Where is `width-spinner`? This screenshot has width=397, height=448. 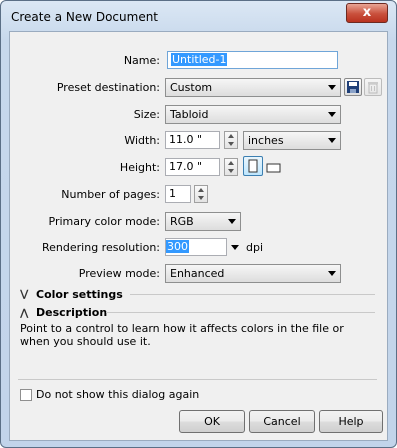
width-spinner is located at coordinates (231, 140).